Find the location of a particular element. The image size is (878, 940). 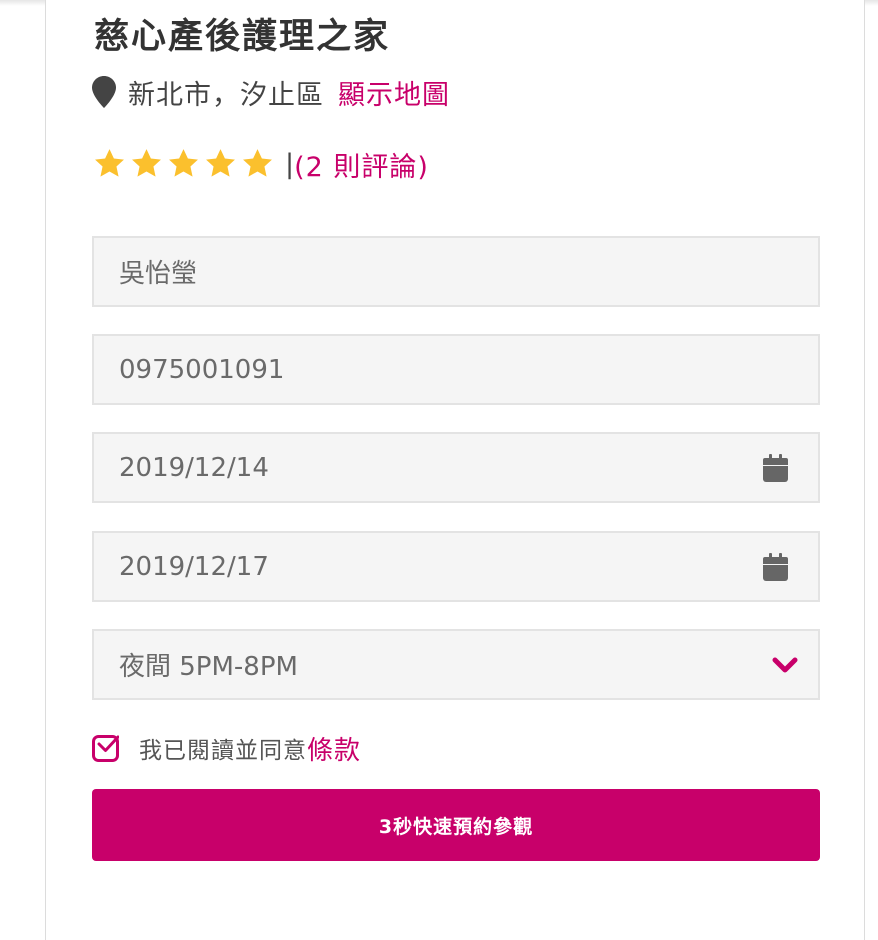

rating-row: | (2 則評論) is located at coordinates (260, 164).